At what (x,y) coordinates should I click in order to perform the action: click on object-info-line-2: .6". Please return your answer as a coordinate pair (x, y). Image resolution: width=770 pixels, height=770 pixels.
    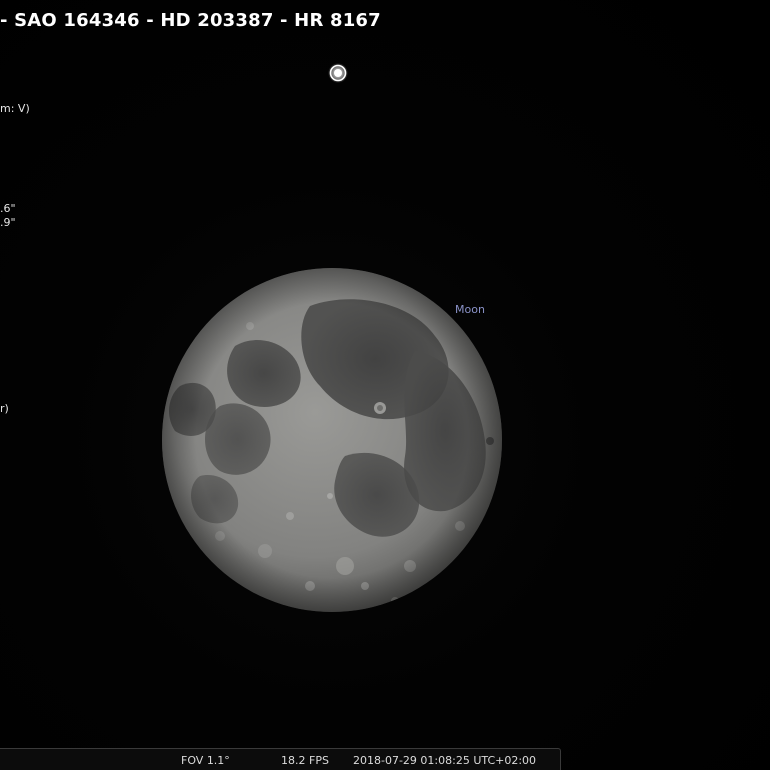
    Looking at the image, I should click on (8, 208).